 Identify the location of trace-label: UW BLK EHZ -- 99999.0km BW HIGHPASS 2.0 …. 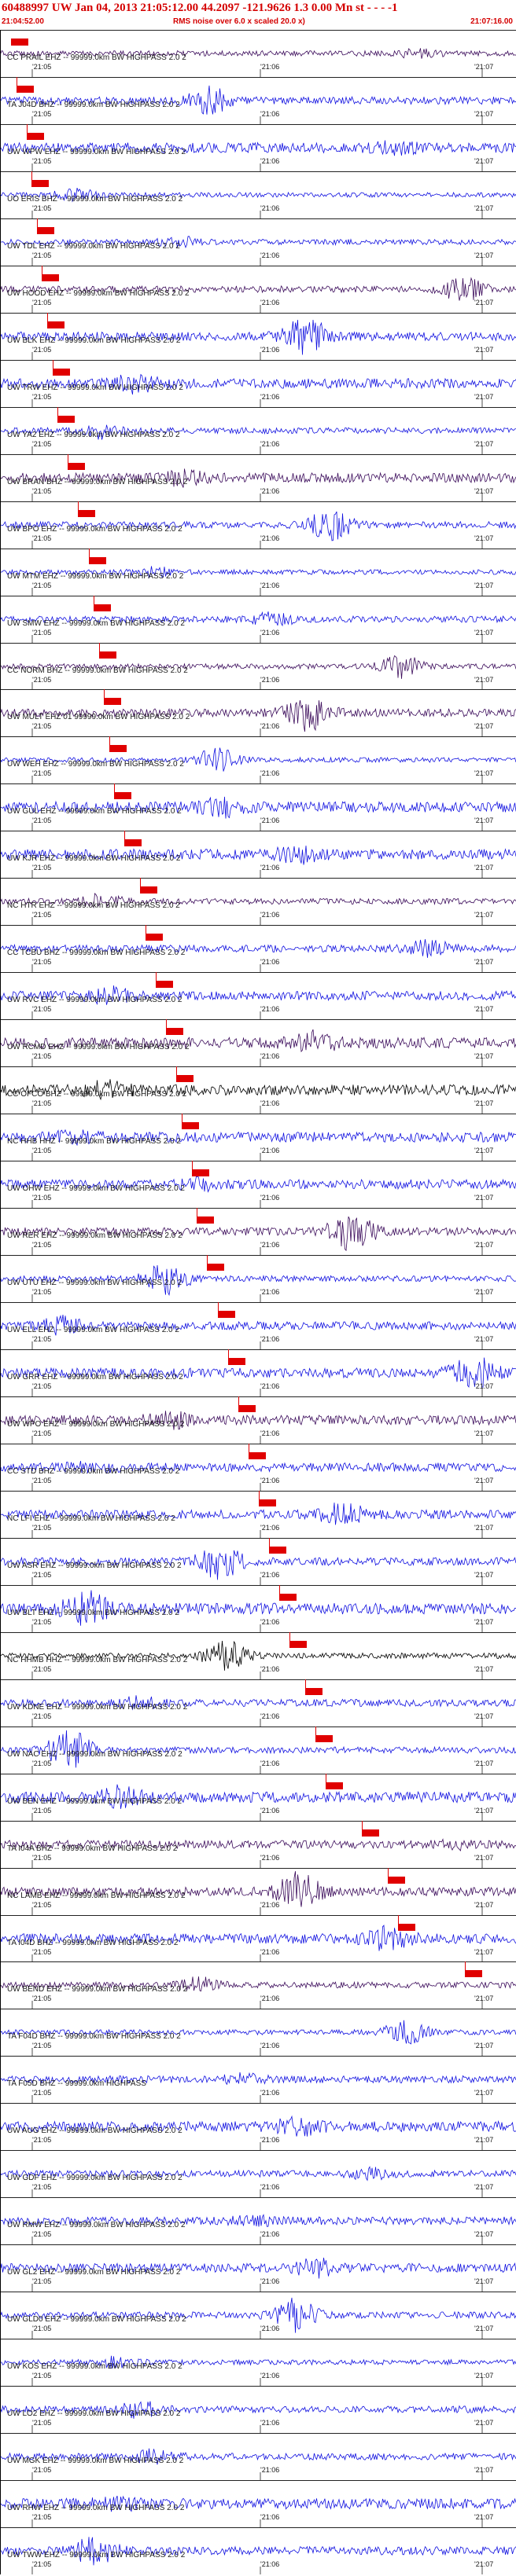
(94, 340).